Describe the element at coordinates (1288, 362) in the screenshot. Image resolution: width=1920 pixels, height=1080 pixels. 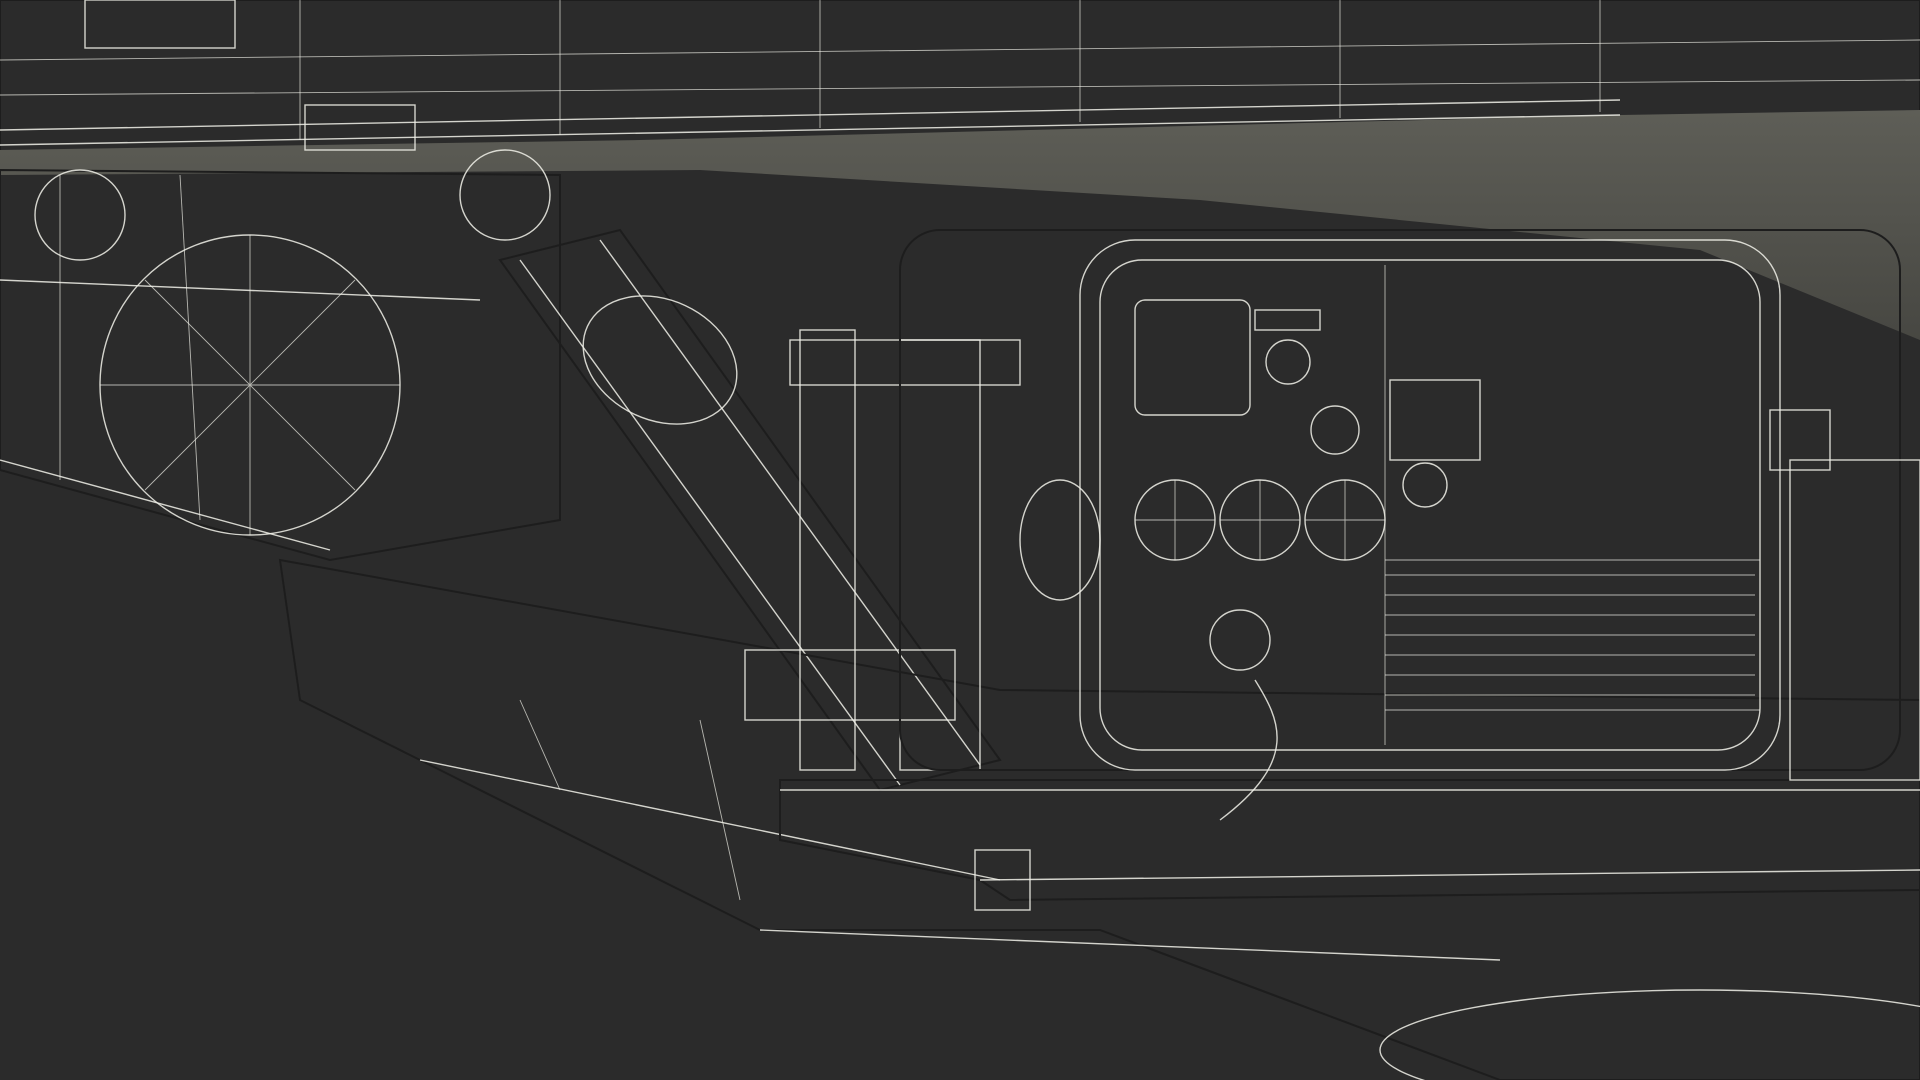
I see `rotary-switch` at that location.